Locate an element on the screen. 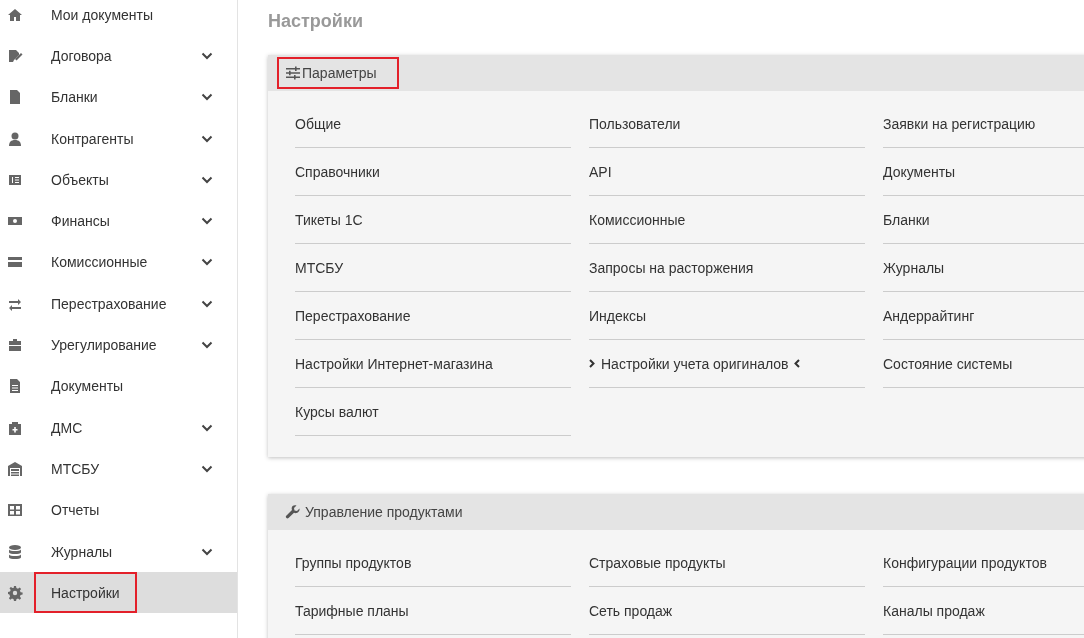 The width and height of the screenshot is (1084, 638). sidebar-item: ДМС is located at coordinates (118, 427).